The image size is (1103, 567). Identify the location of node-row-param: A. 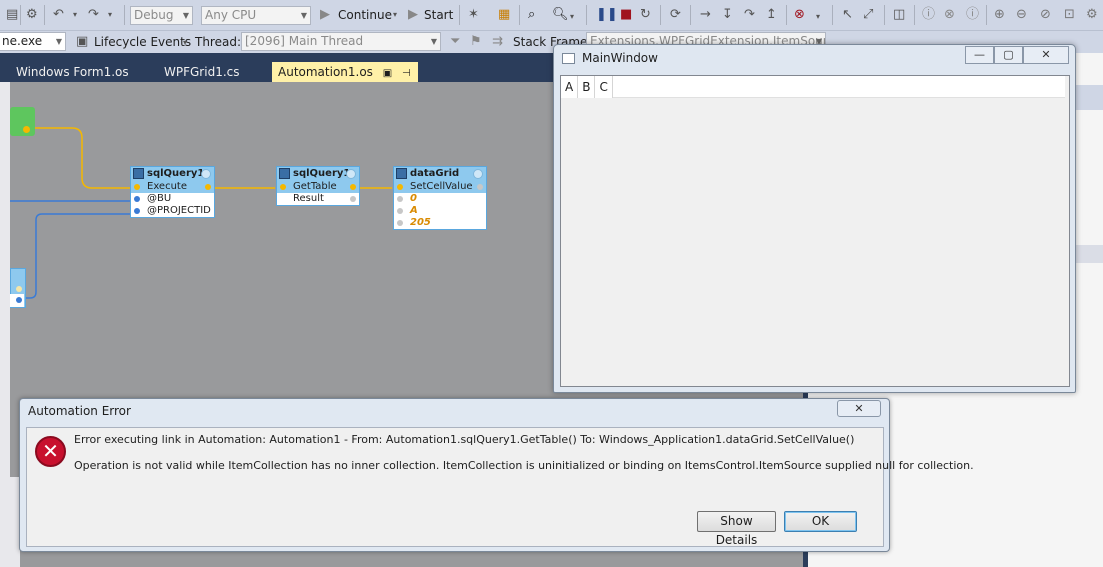
(440, 211).